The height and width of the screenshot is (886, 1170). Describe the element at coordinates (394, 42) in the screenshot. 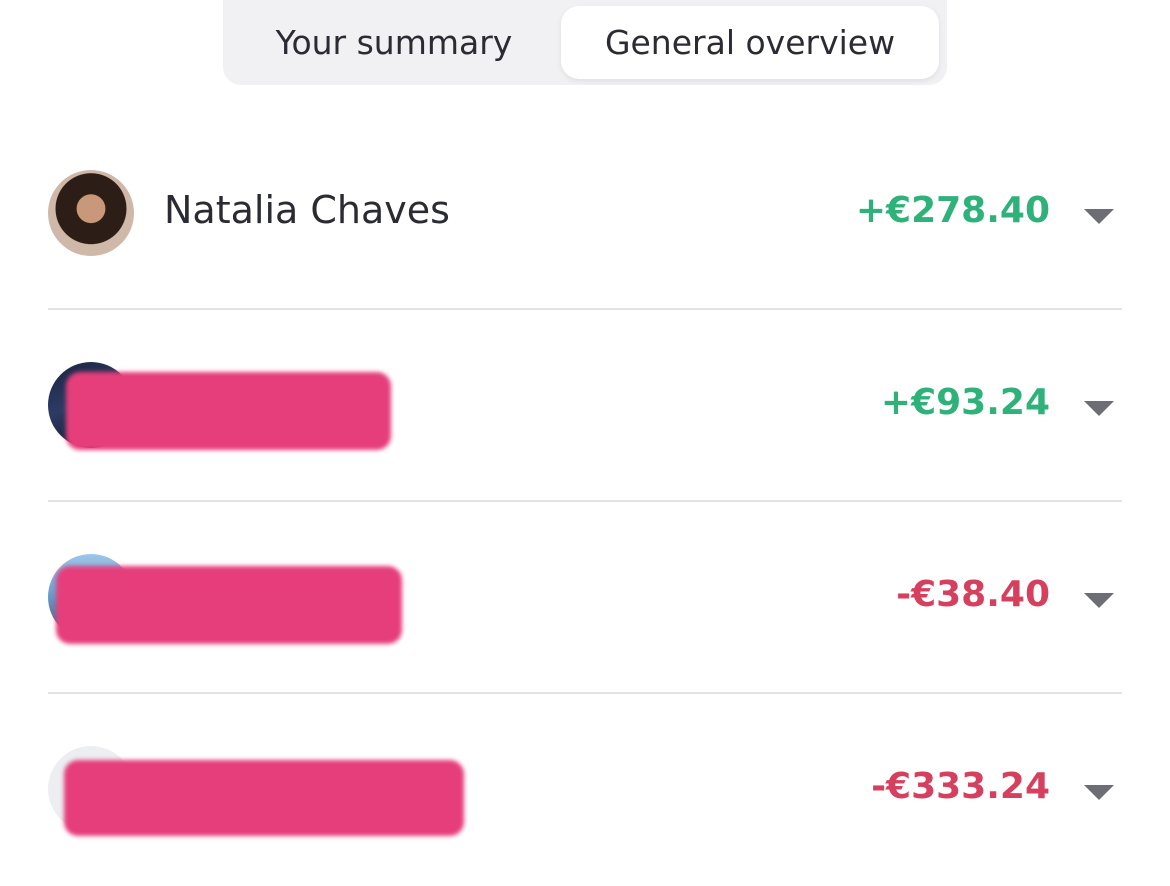

I see `tab-your-summary: Your summary` at that location.